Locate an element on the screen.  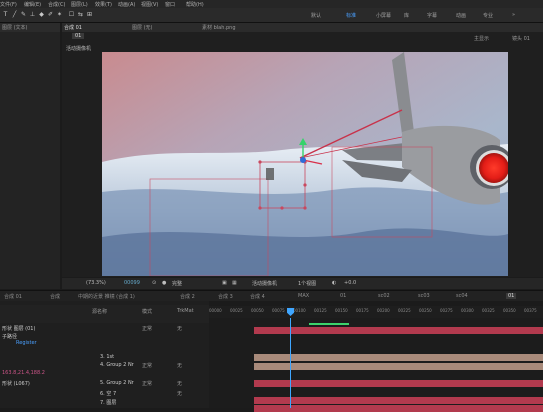
tl-tab-11: sc04 is located at coordinates (462, 296).